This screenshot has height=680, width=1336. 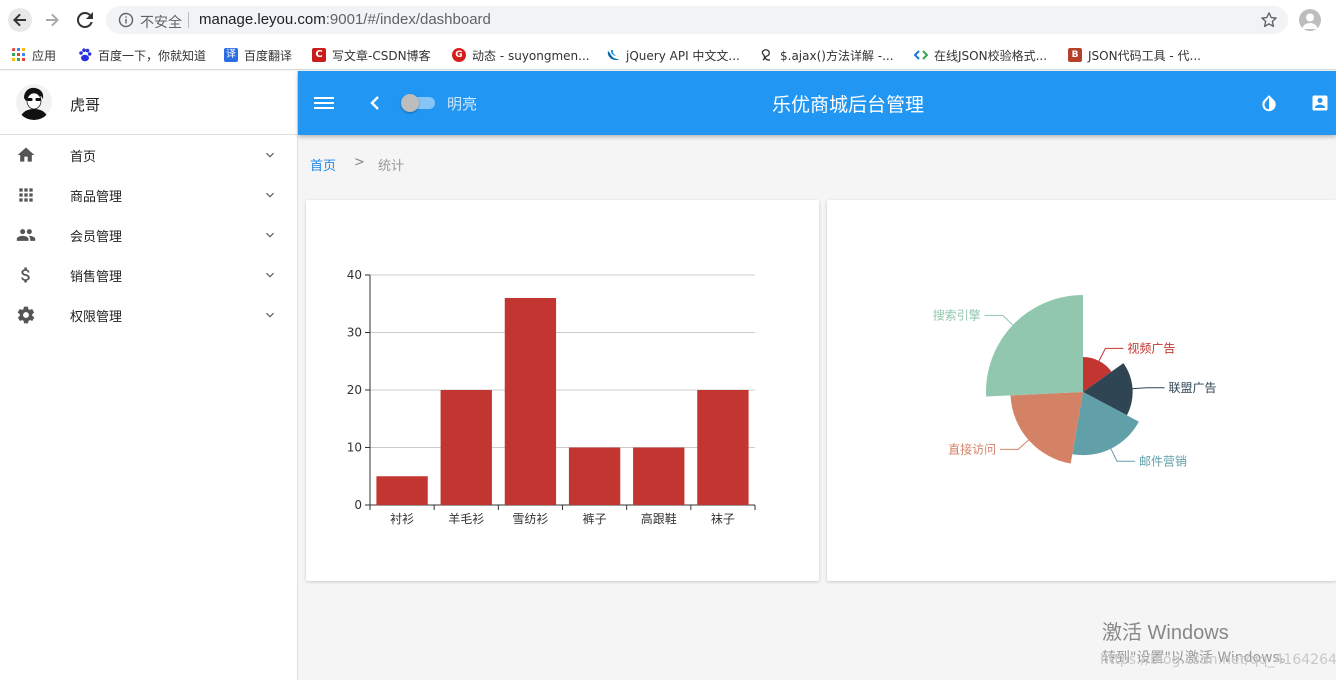 I want to click on sidebar-item-home: 首页, so click(x=148, y=155).